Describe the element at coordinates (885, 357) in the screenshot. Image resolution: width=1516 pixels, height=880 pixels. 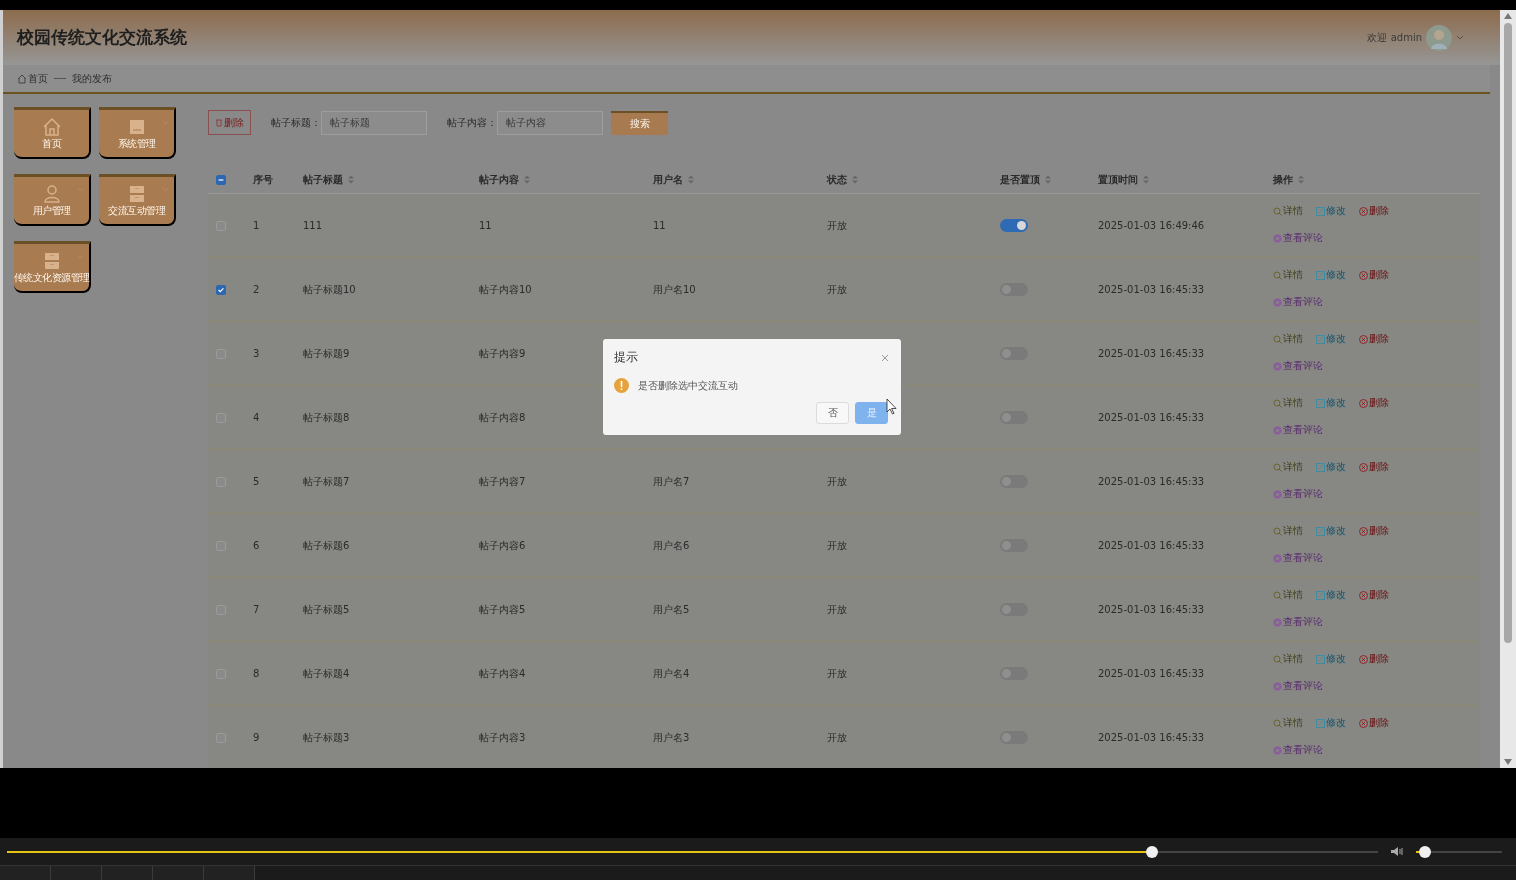
I see `close-icon` at that location.